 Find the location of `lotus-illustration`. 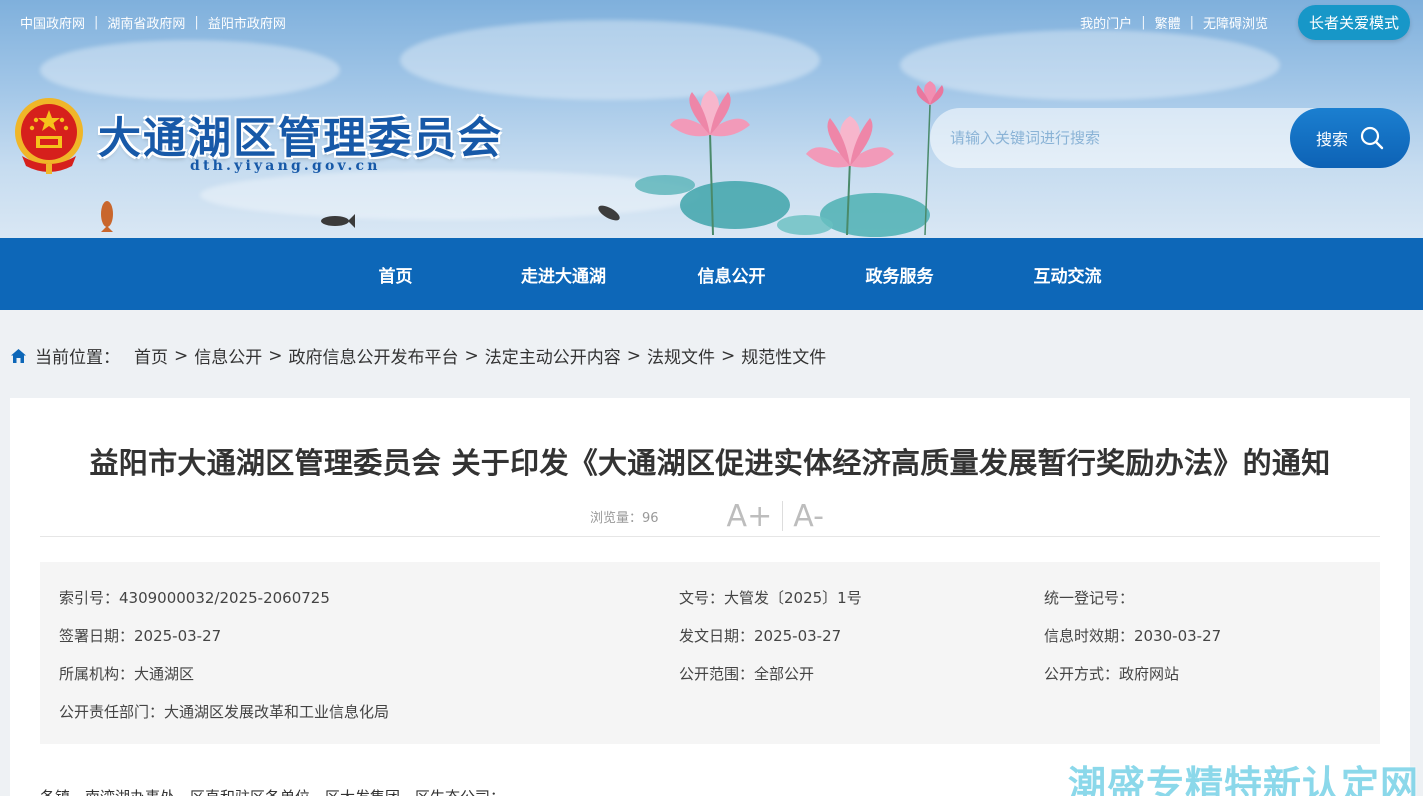

lotus-illustration is located at coordinates (789, 159).